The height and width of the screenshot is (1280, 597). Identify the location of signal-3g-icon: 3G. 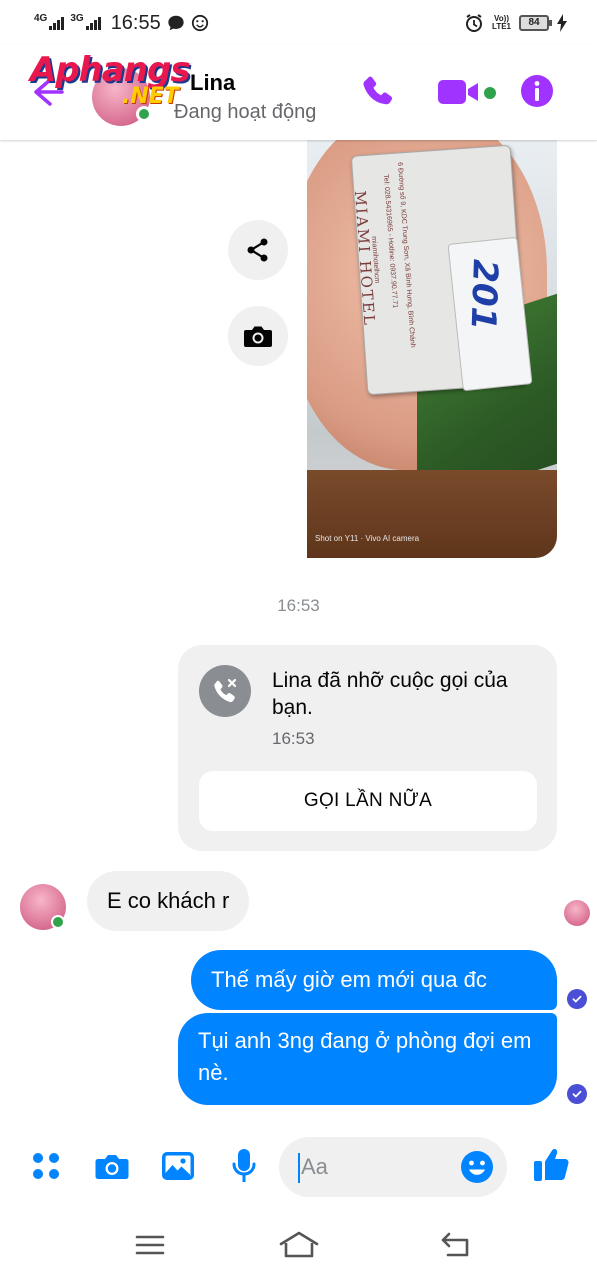
(85, 21).